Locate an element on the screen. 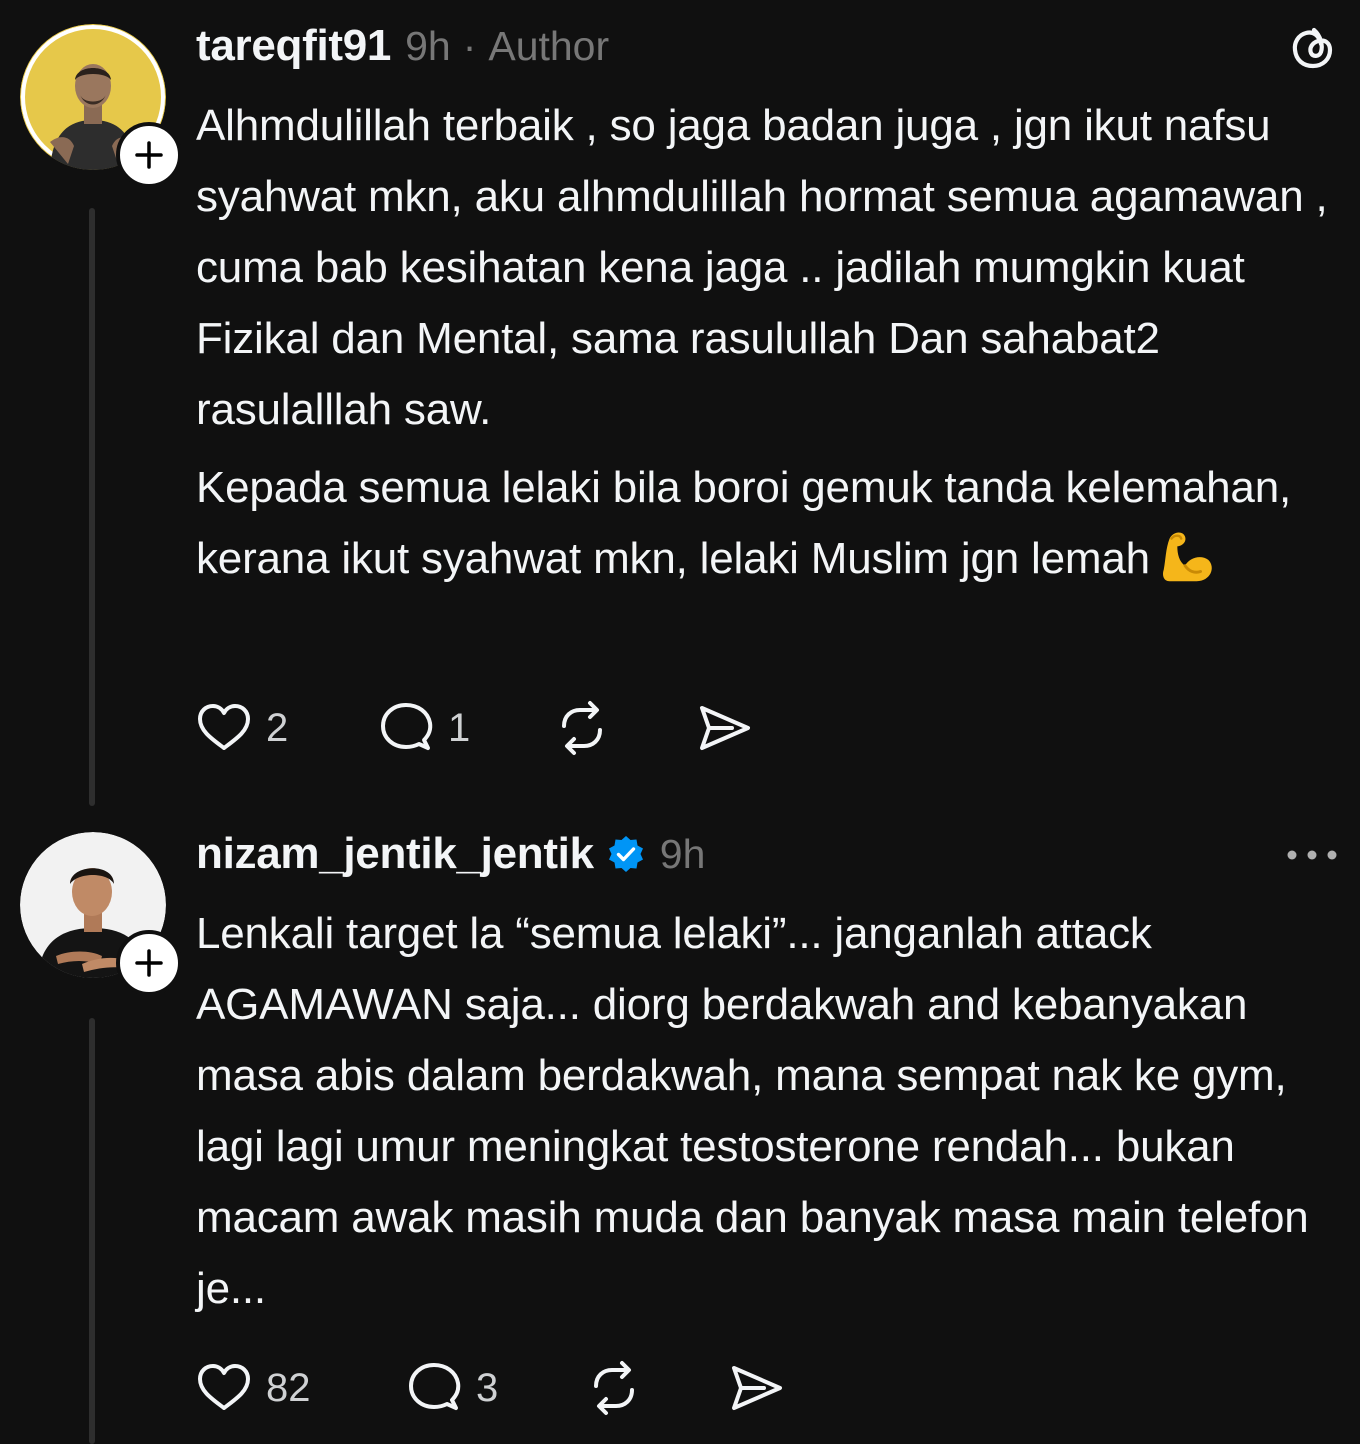 The width and height of the screenshot is (1360, 1444). like-button: 82 is located at coordinates (297, 1388).